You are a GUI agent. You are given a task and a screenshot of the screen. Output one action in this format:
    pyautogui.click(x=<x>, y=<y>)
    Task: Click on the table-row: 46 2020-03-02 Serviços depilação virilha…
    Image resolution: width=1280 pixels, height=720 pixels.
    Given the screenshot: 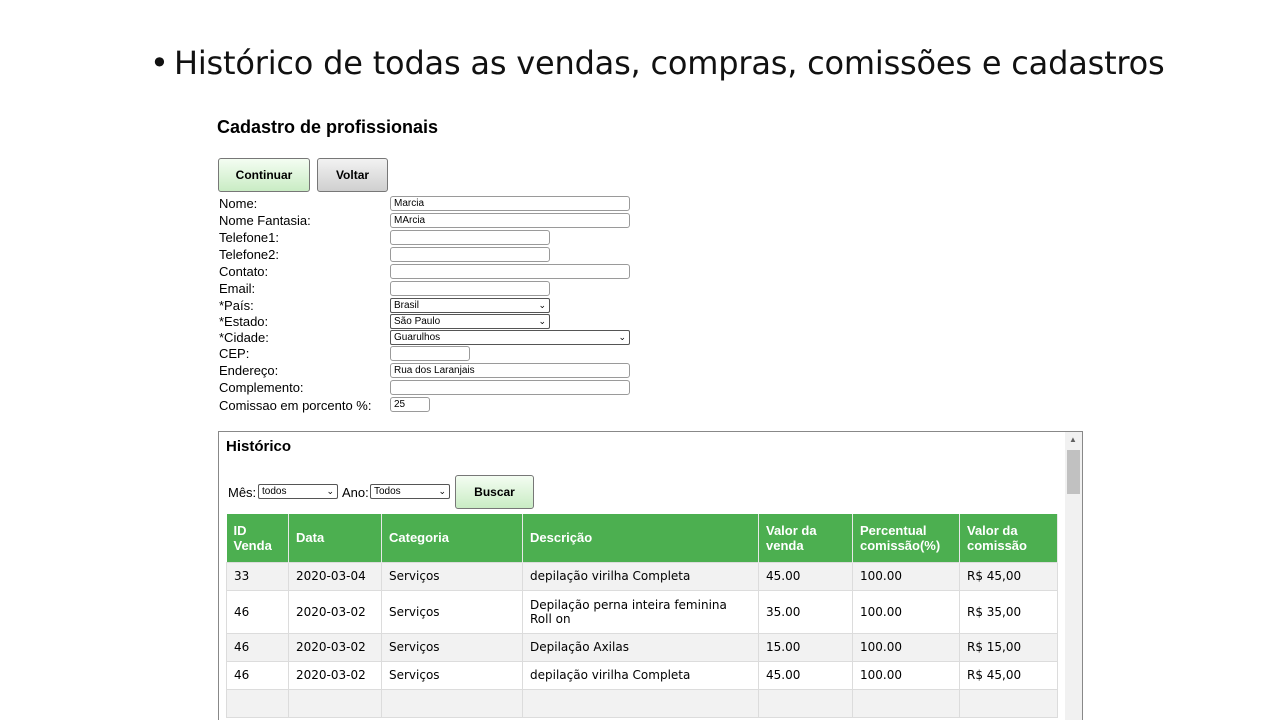 What is the action you would take?
    pyautogui.click(x=642, y=675)
    